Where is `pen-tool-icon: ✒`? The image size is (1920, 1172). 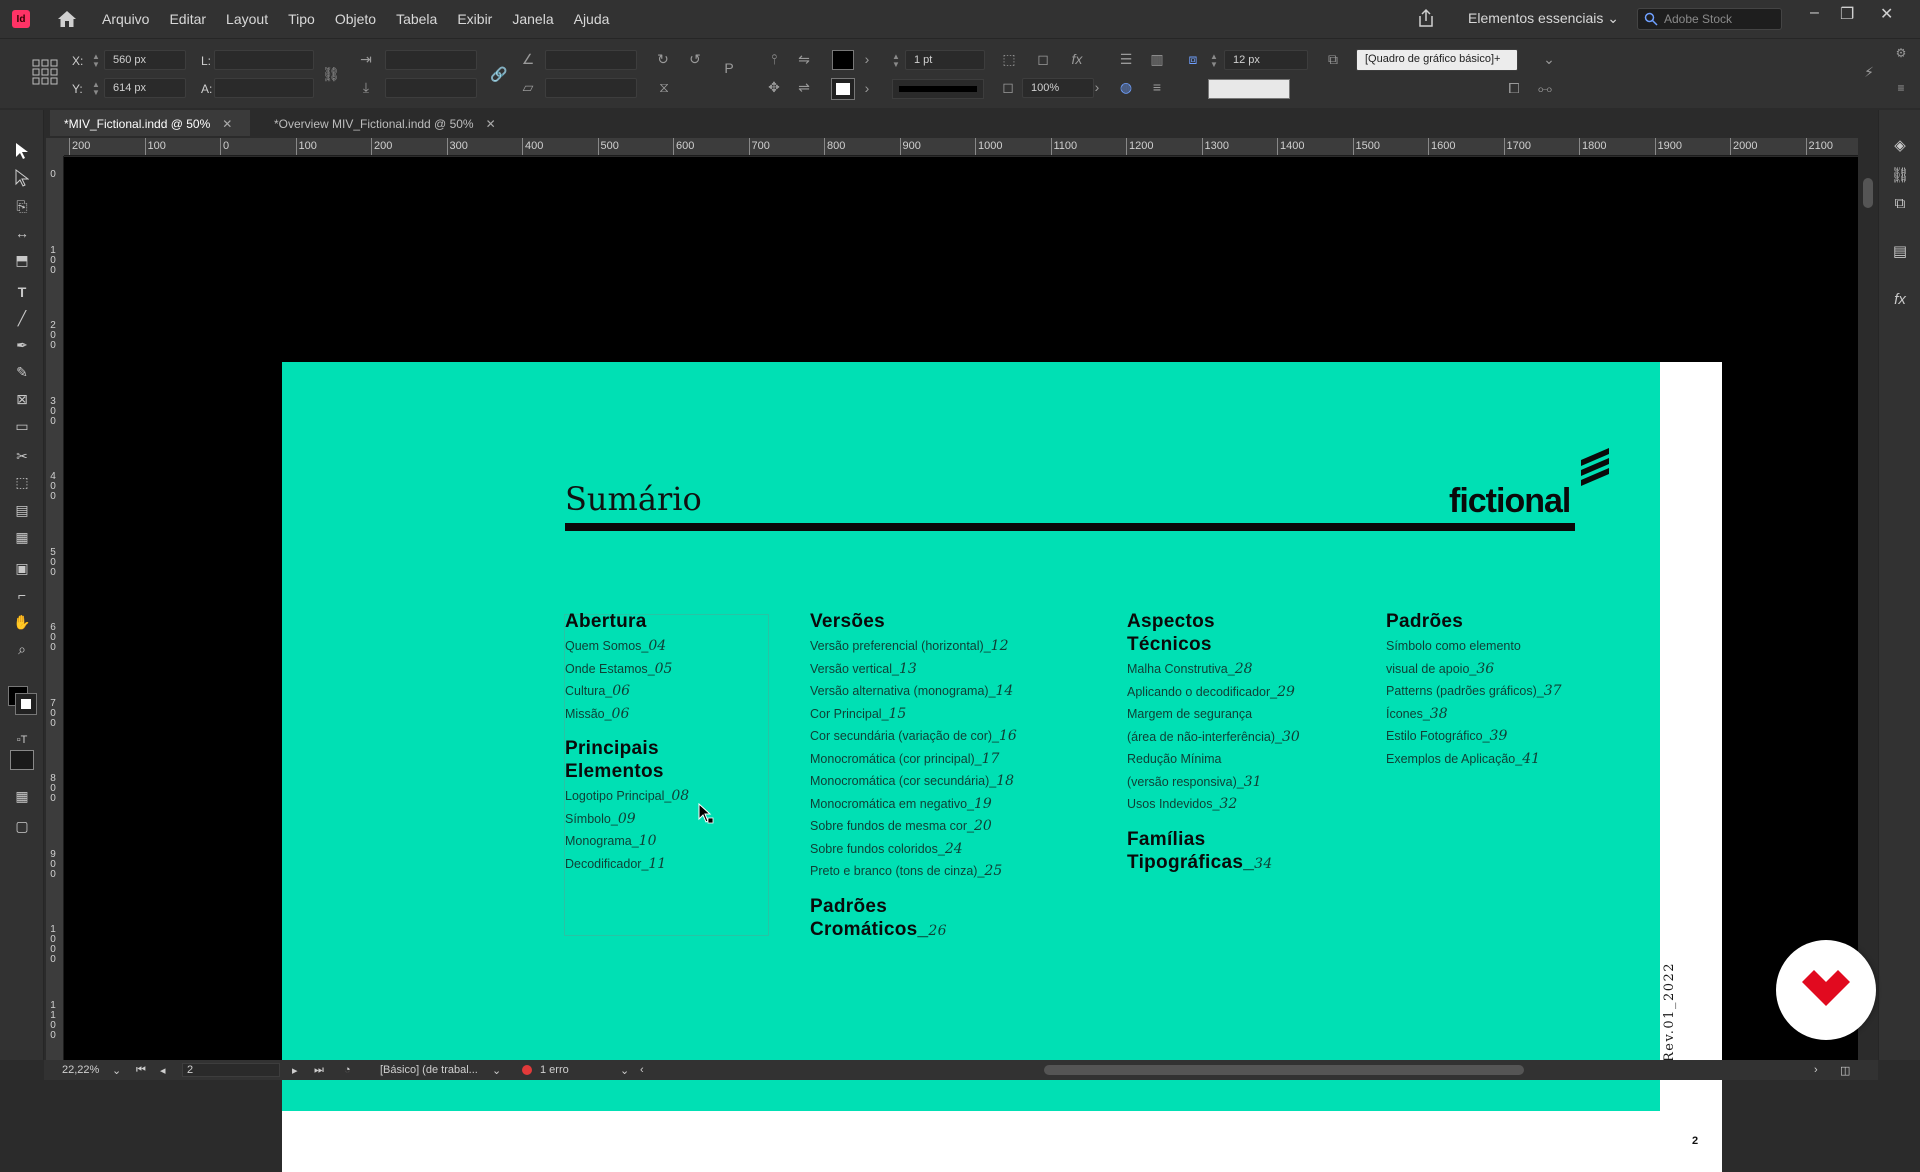
pen-tool-icon: ✒ is located at coordinates (22, 345).